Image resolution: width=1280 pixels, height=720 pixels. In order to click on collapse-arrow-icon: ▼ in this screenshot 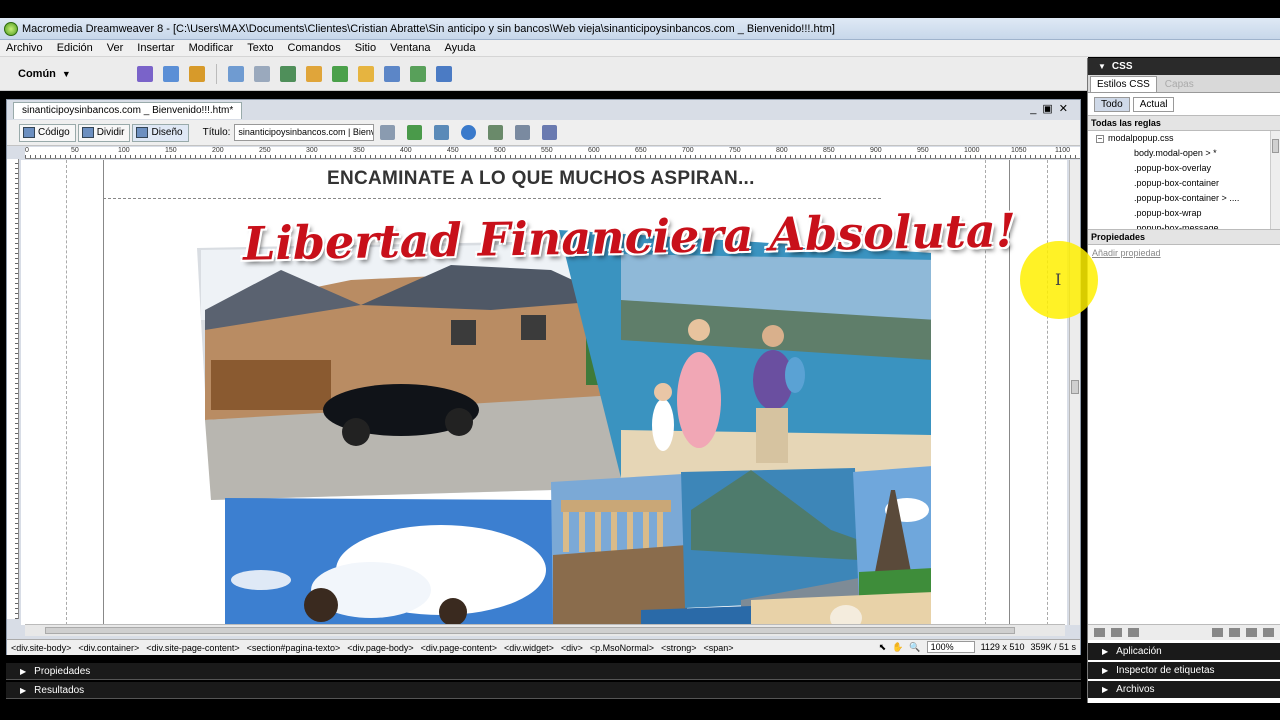, I will do `click(1102, 66)`.